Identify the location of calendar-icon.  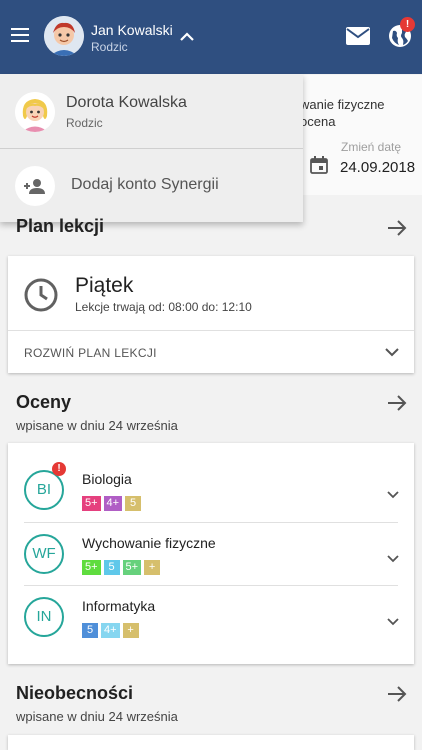
(319, 165).